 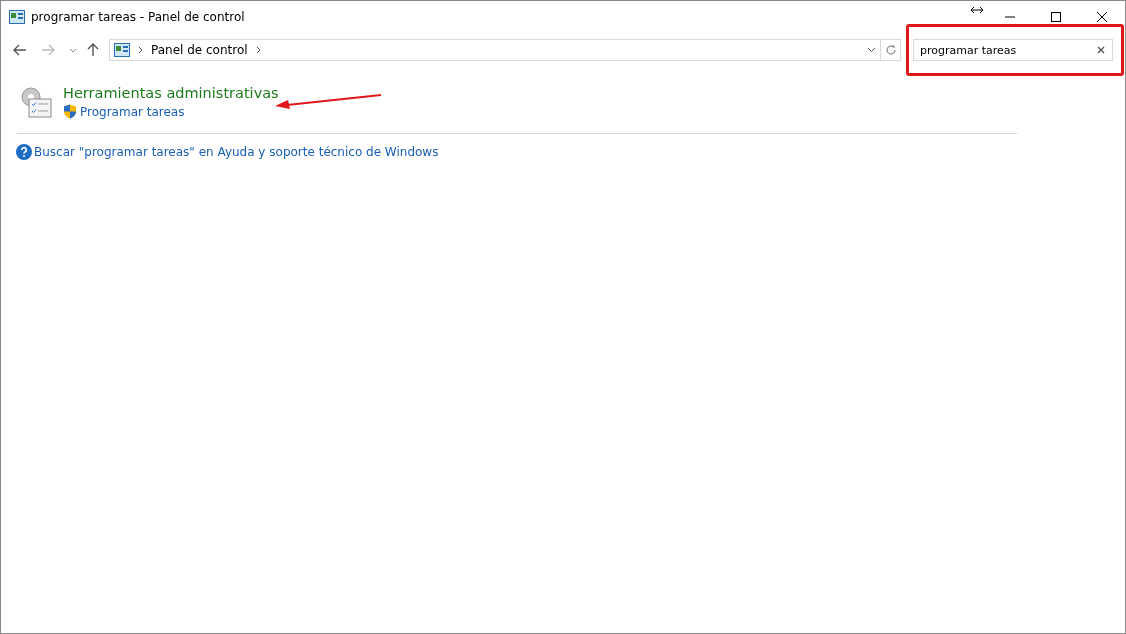 What do you see at coordinates (199, 50) in the screenshot?
I see `breadcrumb-item: Panel de control` at bounding box center [199, 50].